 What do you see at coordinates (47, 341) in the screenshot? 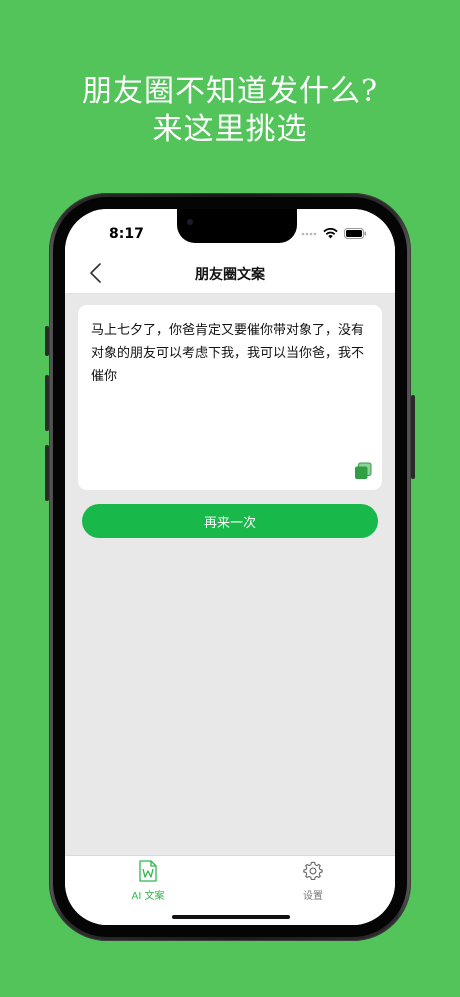
I see `mute-switch` at bounding box center [47, 341].